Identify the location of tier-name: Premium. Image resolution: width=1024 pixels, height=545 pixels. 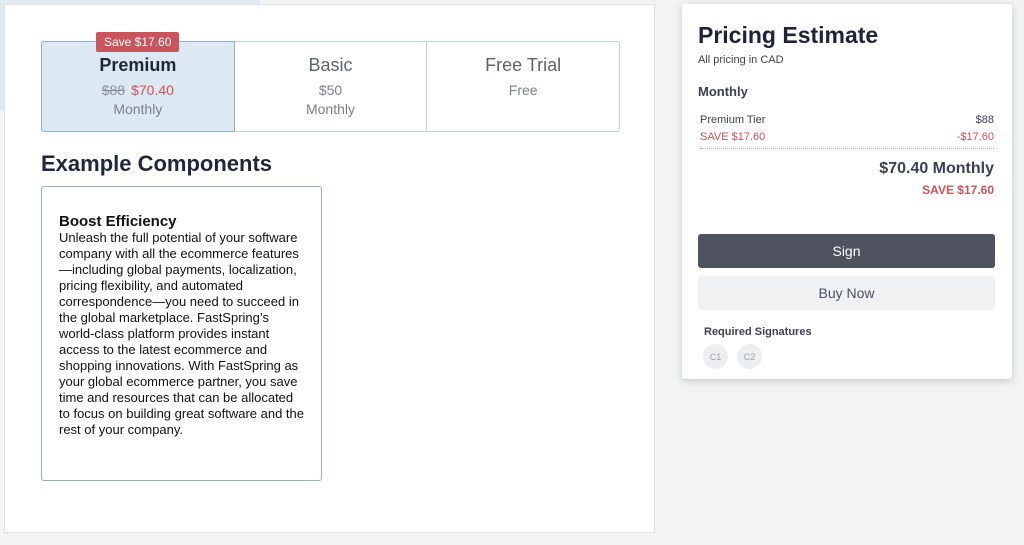
(138, 65).